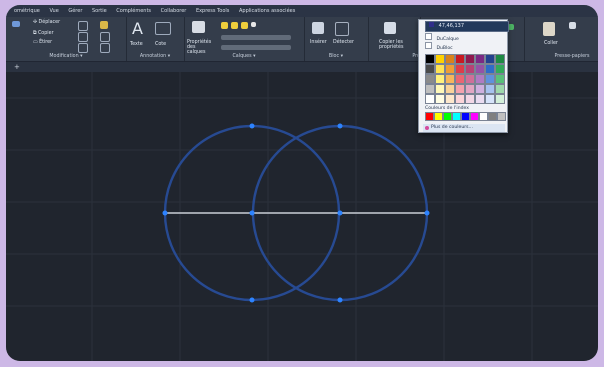 The height and width of the screenshot is (367, 604). I want to click on layer-properties-icon, so click(198, 27).